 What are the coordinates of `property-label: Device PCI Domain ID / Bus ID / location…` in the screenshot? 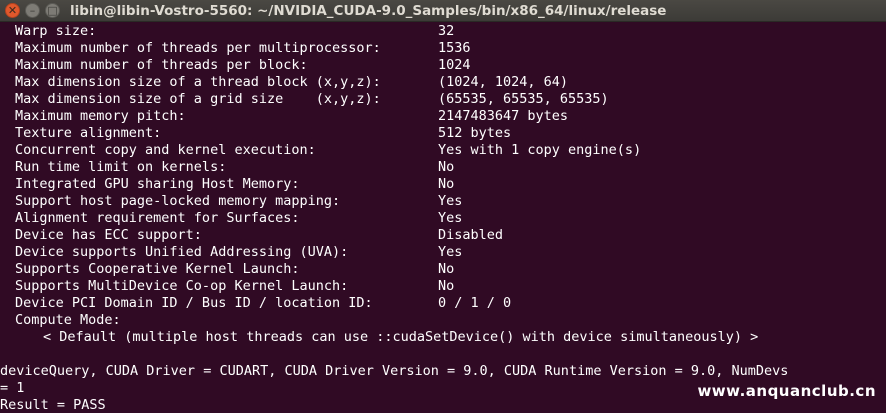 It's located at (194, 303).